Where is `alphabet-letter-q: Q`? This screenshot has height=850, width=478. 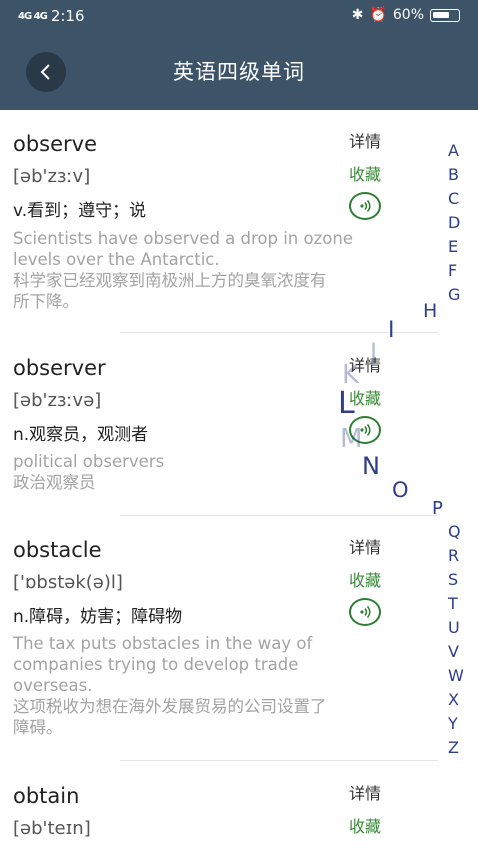
alphabet-letter-q: Q is located at coordinates (454, 531).